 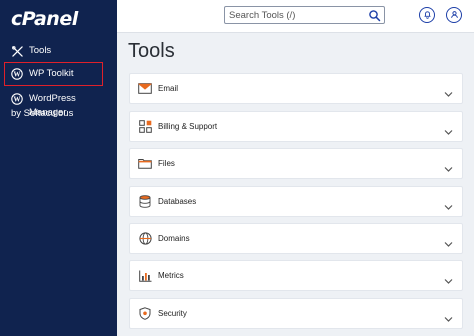 I want to click on page-title: Tools, so click(x=151, y=51).